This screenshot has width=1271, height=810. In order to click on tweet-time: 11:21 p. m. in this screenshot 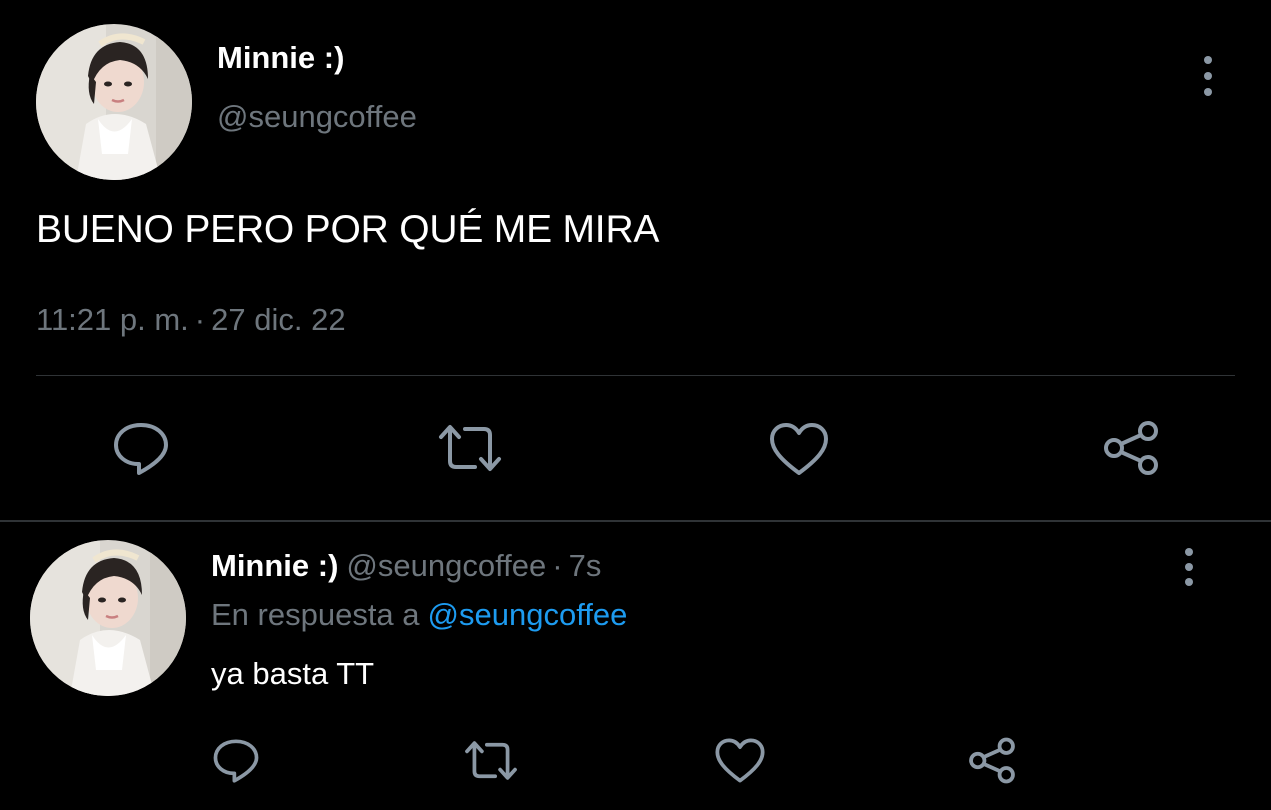, I will do `click(112, 319)`.